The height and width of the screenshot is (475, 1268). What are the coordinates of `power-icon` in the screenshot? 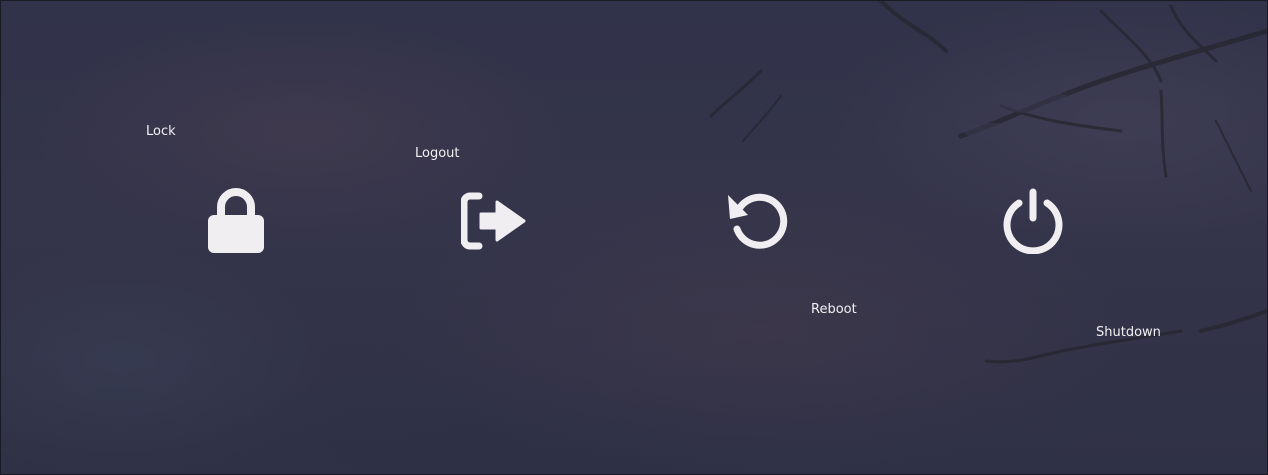 It's located at (1033, 221).